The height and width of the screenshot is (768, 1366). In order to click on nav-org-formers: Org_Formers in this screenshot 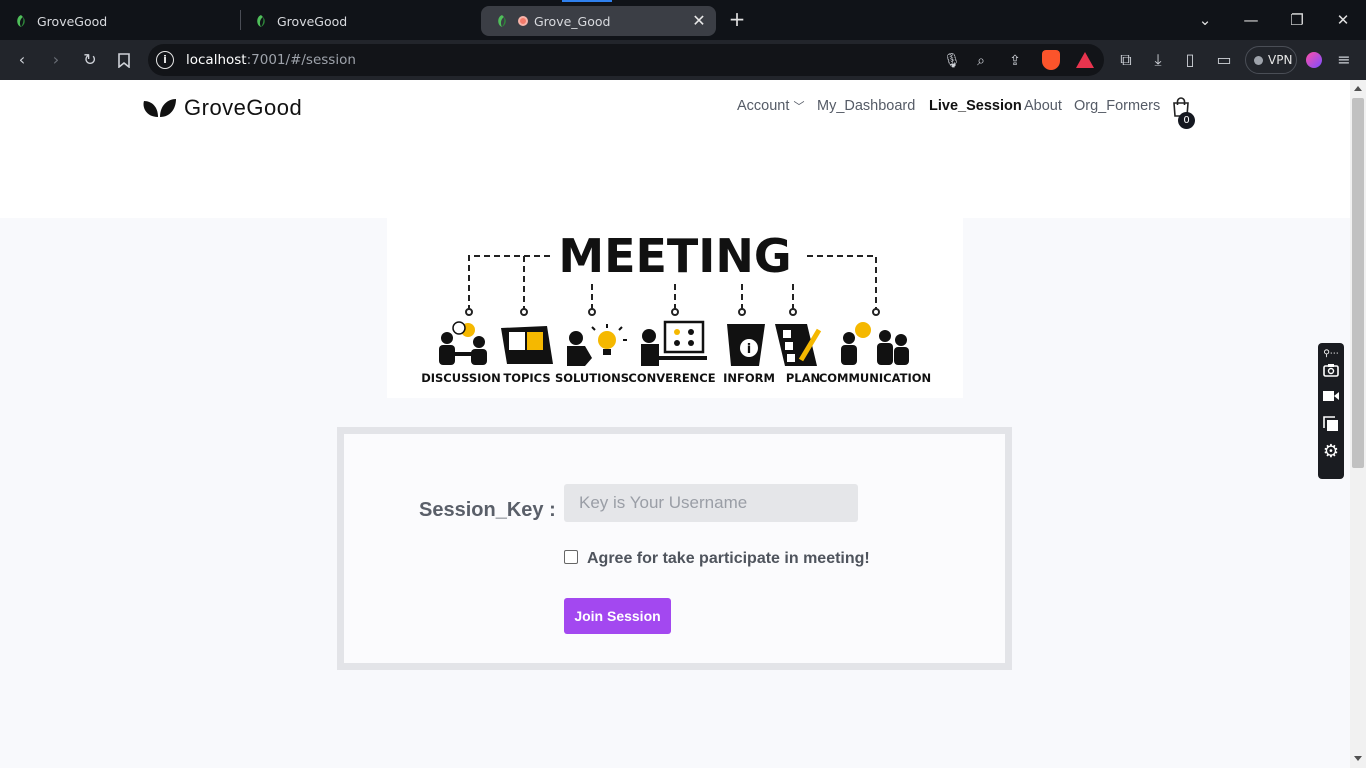, I will do `click(1117, 106)`.